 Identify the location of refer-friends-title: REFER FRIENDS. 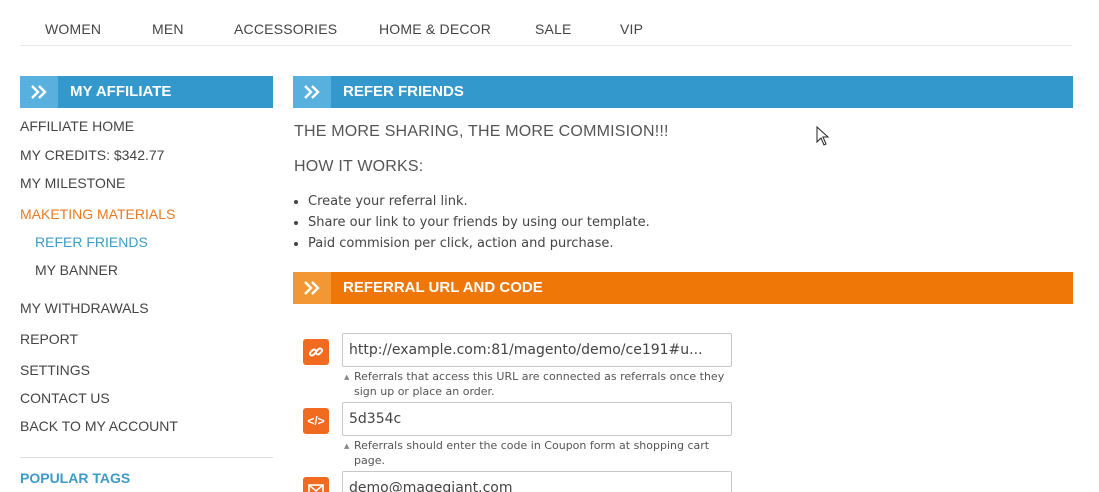
(403, 91).